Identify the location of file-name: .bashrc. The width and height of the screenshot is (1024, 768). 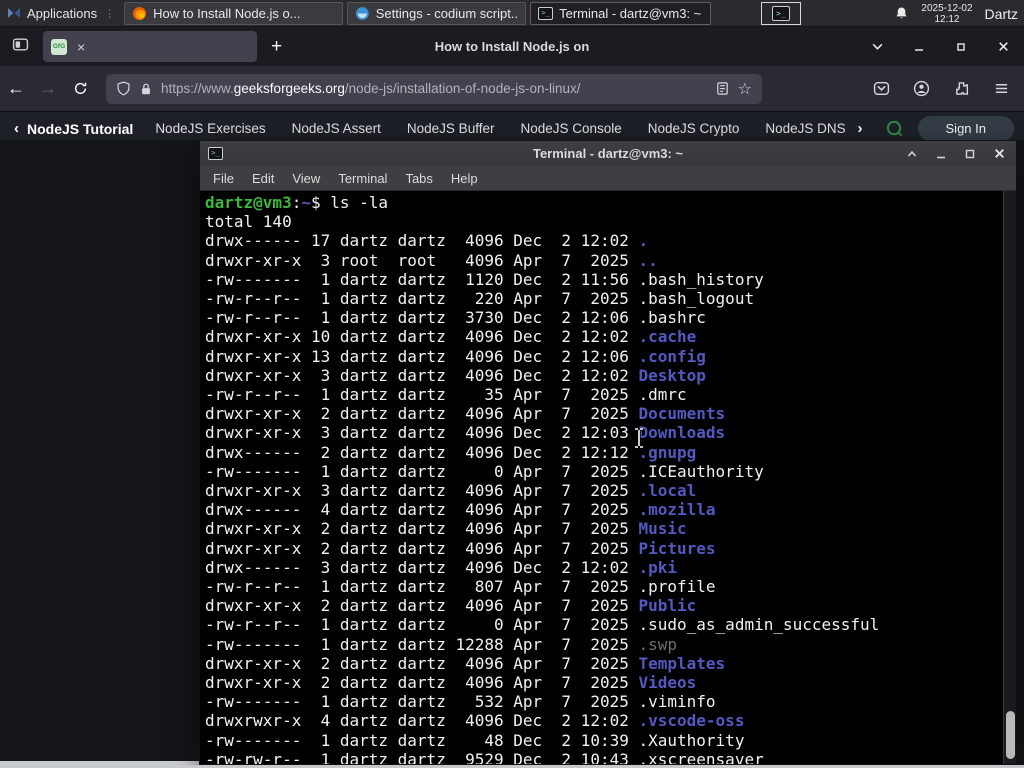
(672, 318).